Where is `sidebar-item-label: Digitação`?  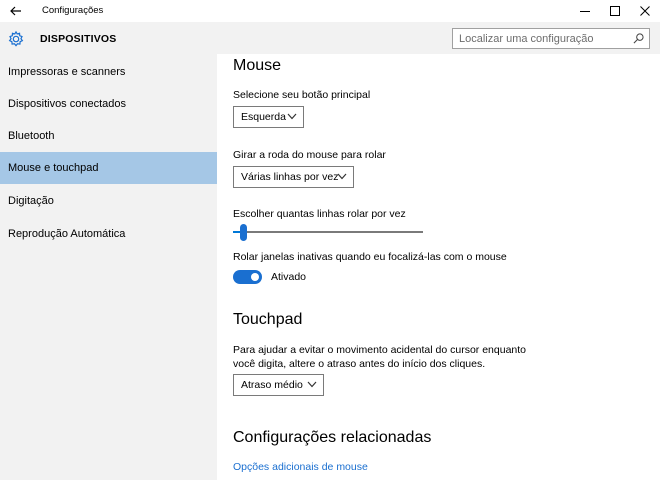
sidebar-item-label: Digitação is located at coordinates (31, 201).